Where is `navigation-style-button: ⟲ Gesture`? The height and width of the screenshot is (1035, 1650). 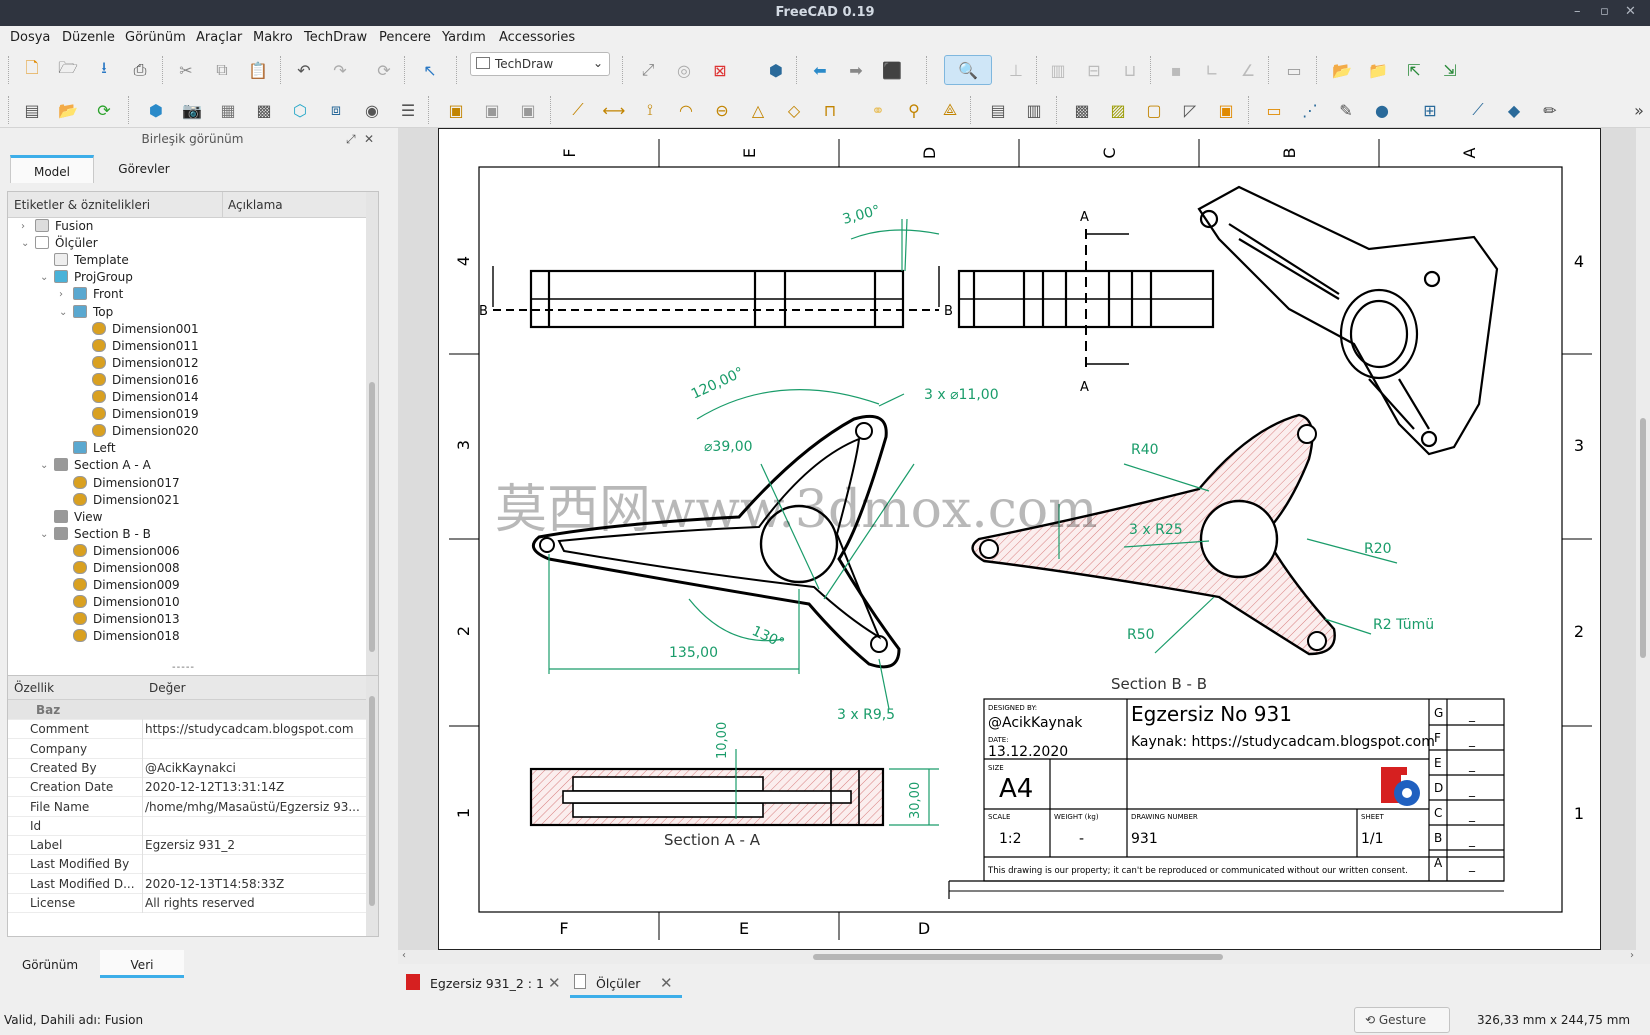
navigation-style-button: ⟲ Gesture is located at coordinates (1402, 1020).